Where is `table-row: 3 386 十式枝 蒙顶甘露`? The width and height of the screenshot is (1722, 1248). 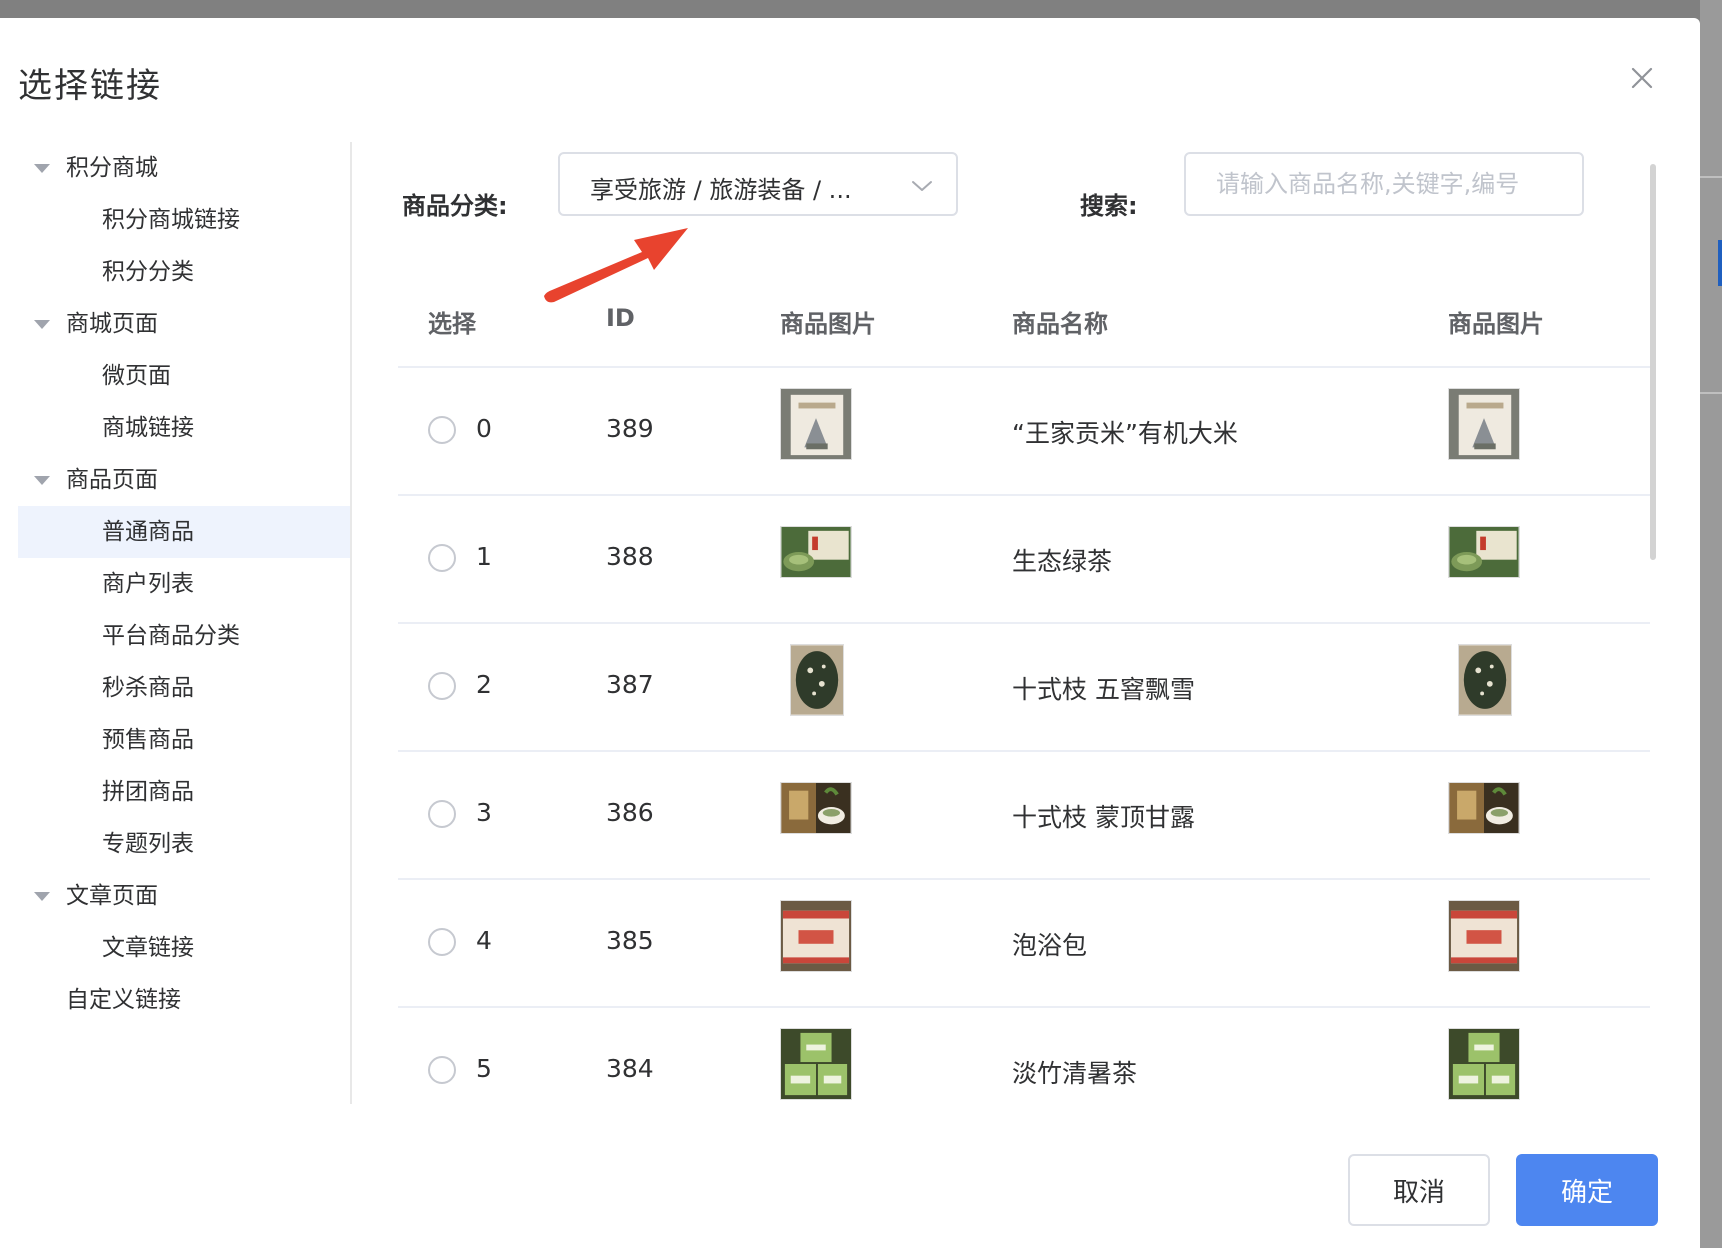 table-row: 3 386 十式枝 蒙顶甘露 is located at coordinates (1024, 814).